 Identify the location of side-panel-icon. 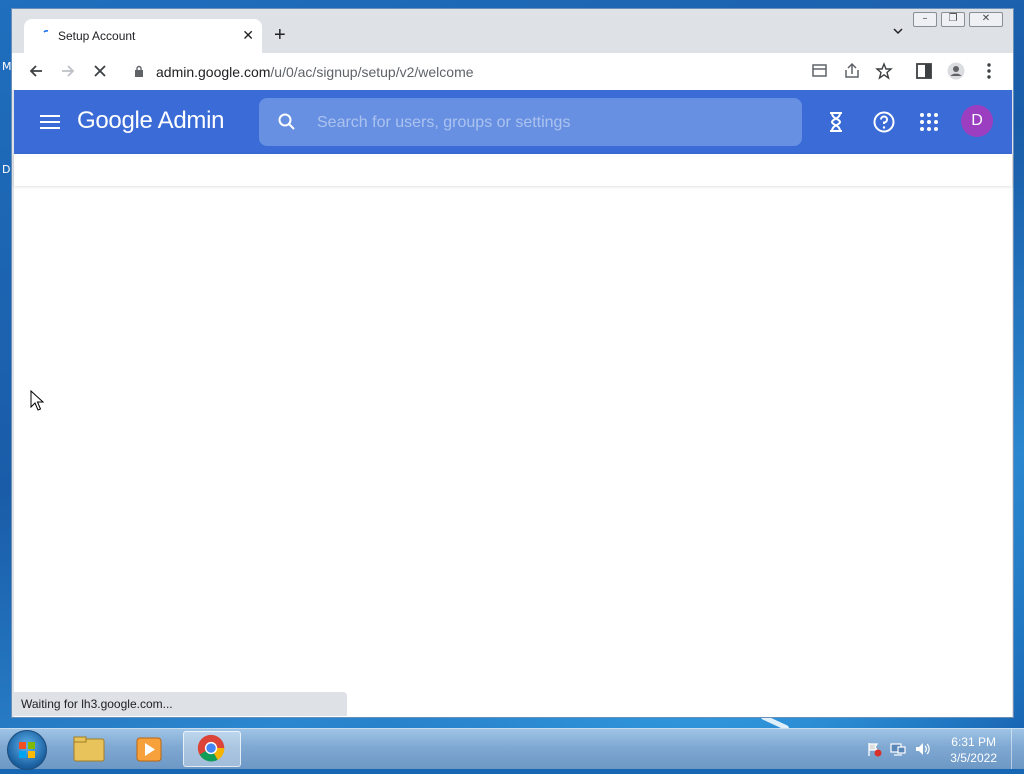
(924, 71).